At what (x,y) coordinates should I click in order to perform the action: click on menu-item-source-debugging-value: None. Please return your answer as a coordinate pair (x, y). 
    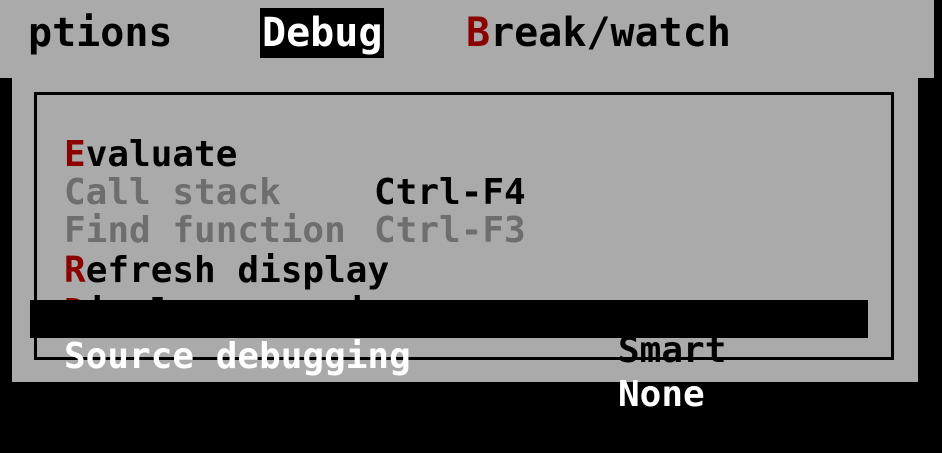
    Looking at the image, I should click on (661, 394).